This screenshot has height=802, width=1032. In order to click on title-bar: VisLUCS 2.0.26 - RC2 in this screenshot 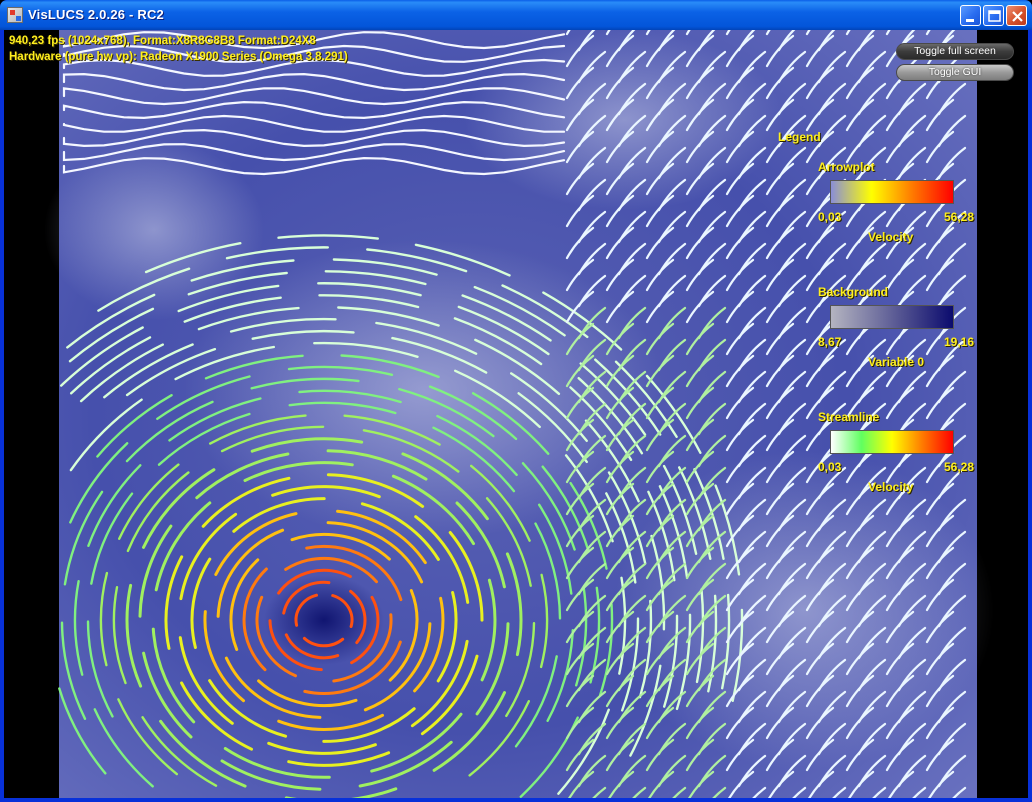, I will do `click(516, 15)`.